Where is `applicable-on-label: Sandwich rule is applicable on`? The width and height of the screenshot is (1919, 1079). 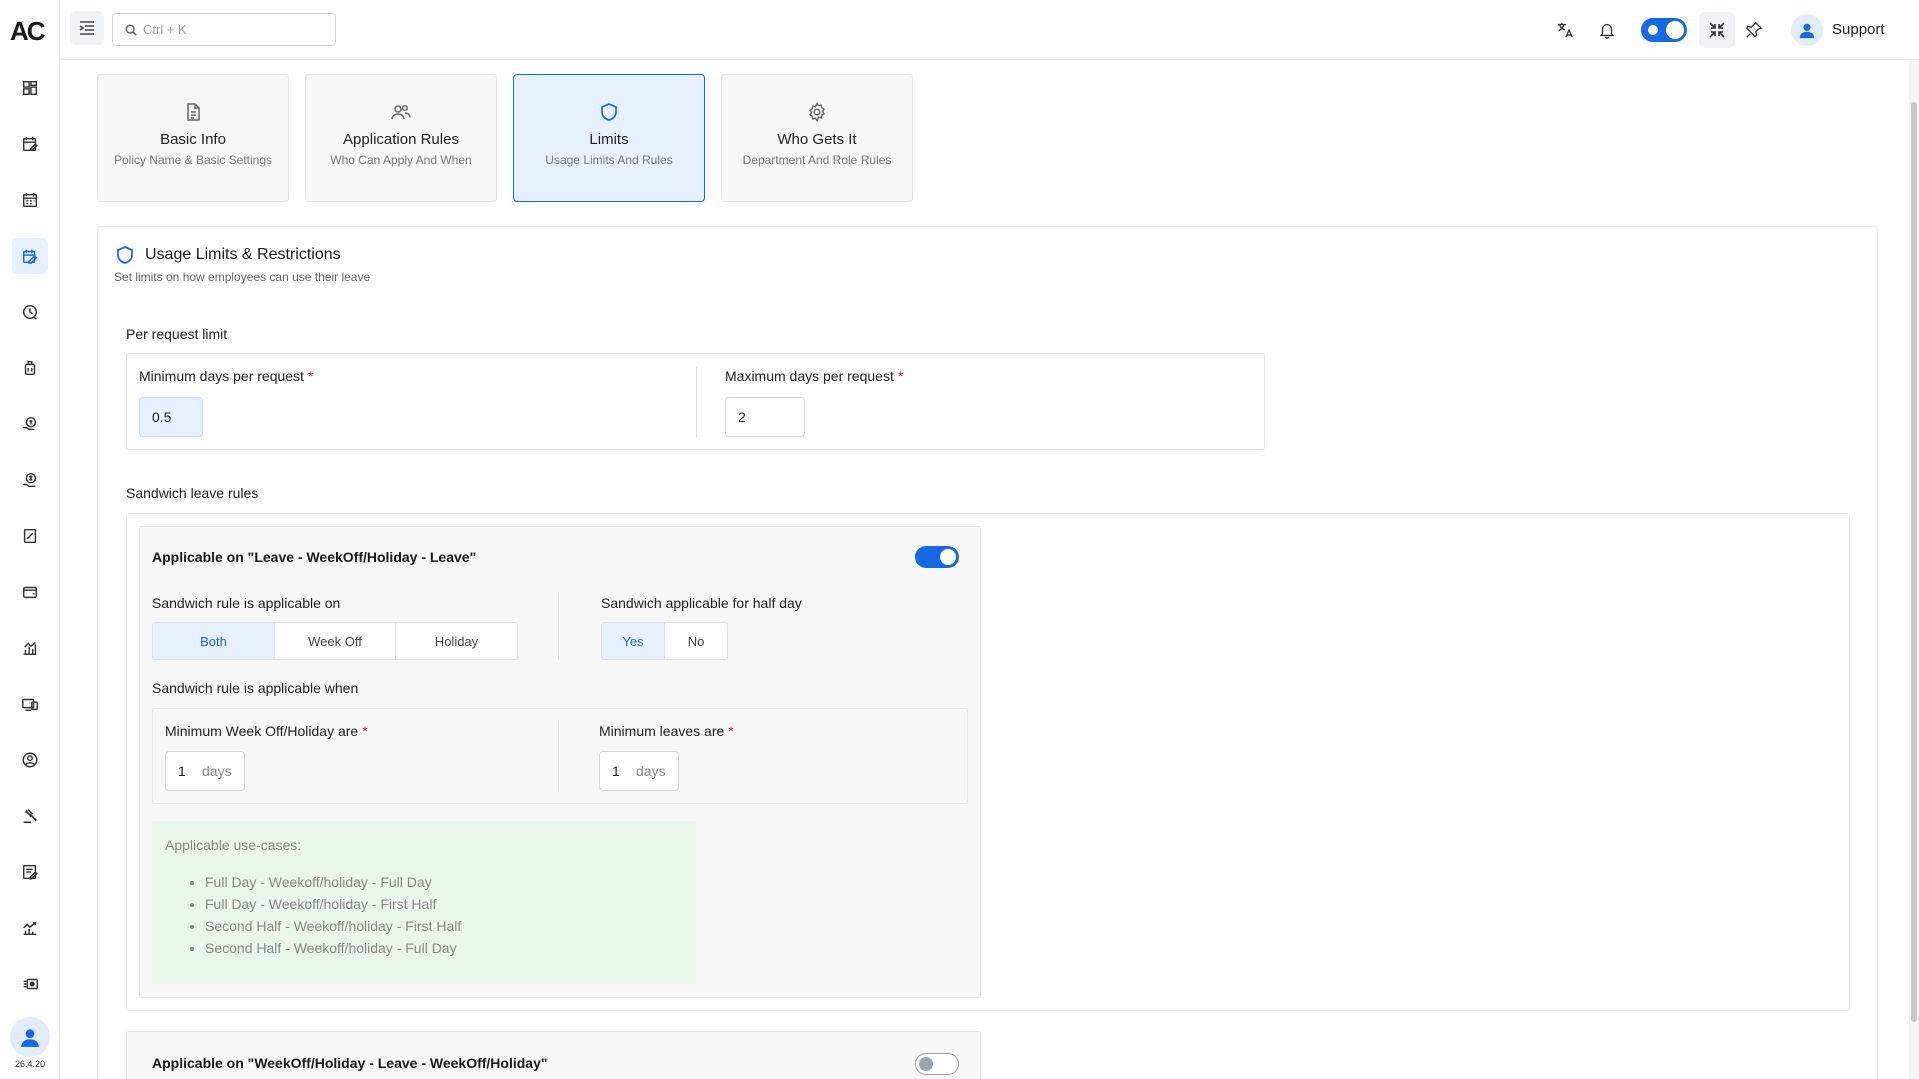 applicable-on-label: Sandwich rule is applicable on is located at coordinates (246, 603).